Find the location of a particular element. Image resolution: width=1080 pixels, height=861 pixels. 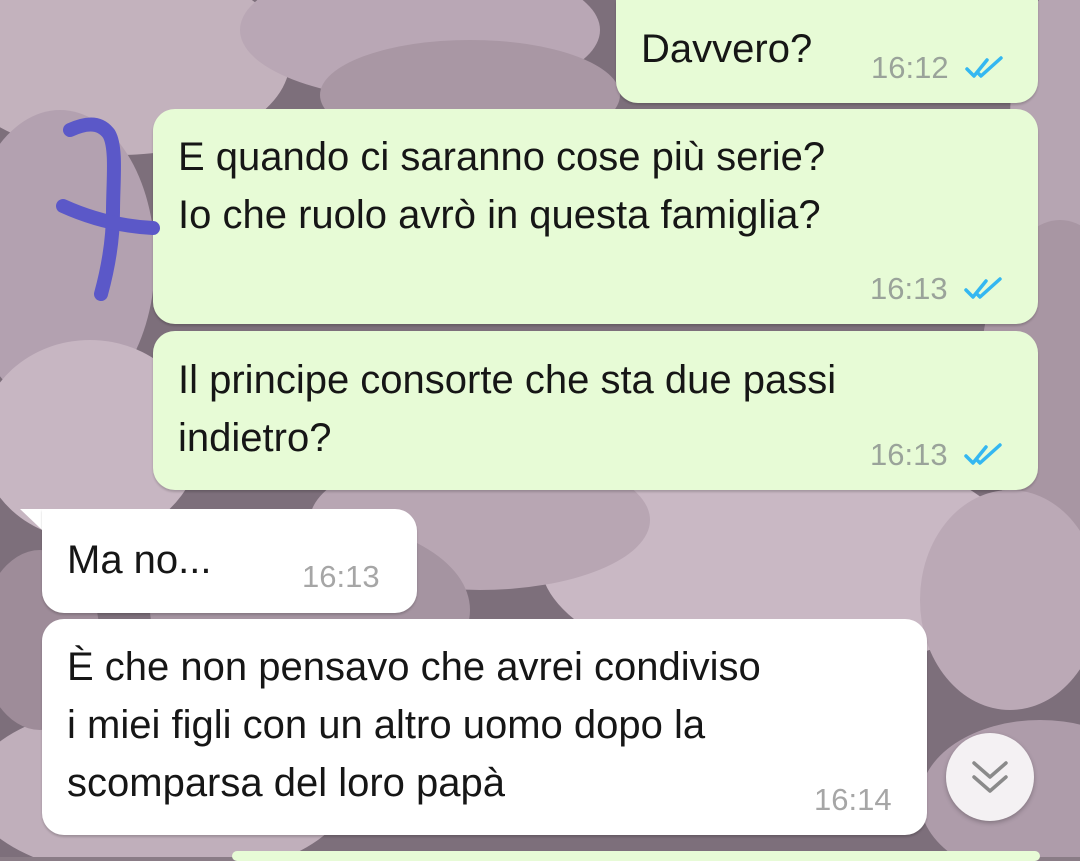

message-time: 16:12 is located at coordinates (910, 67).